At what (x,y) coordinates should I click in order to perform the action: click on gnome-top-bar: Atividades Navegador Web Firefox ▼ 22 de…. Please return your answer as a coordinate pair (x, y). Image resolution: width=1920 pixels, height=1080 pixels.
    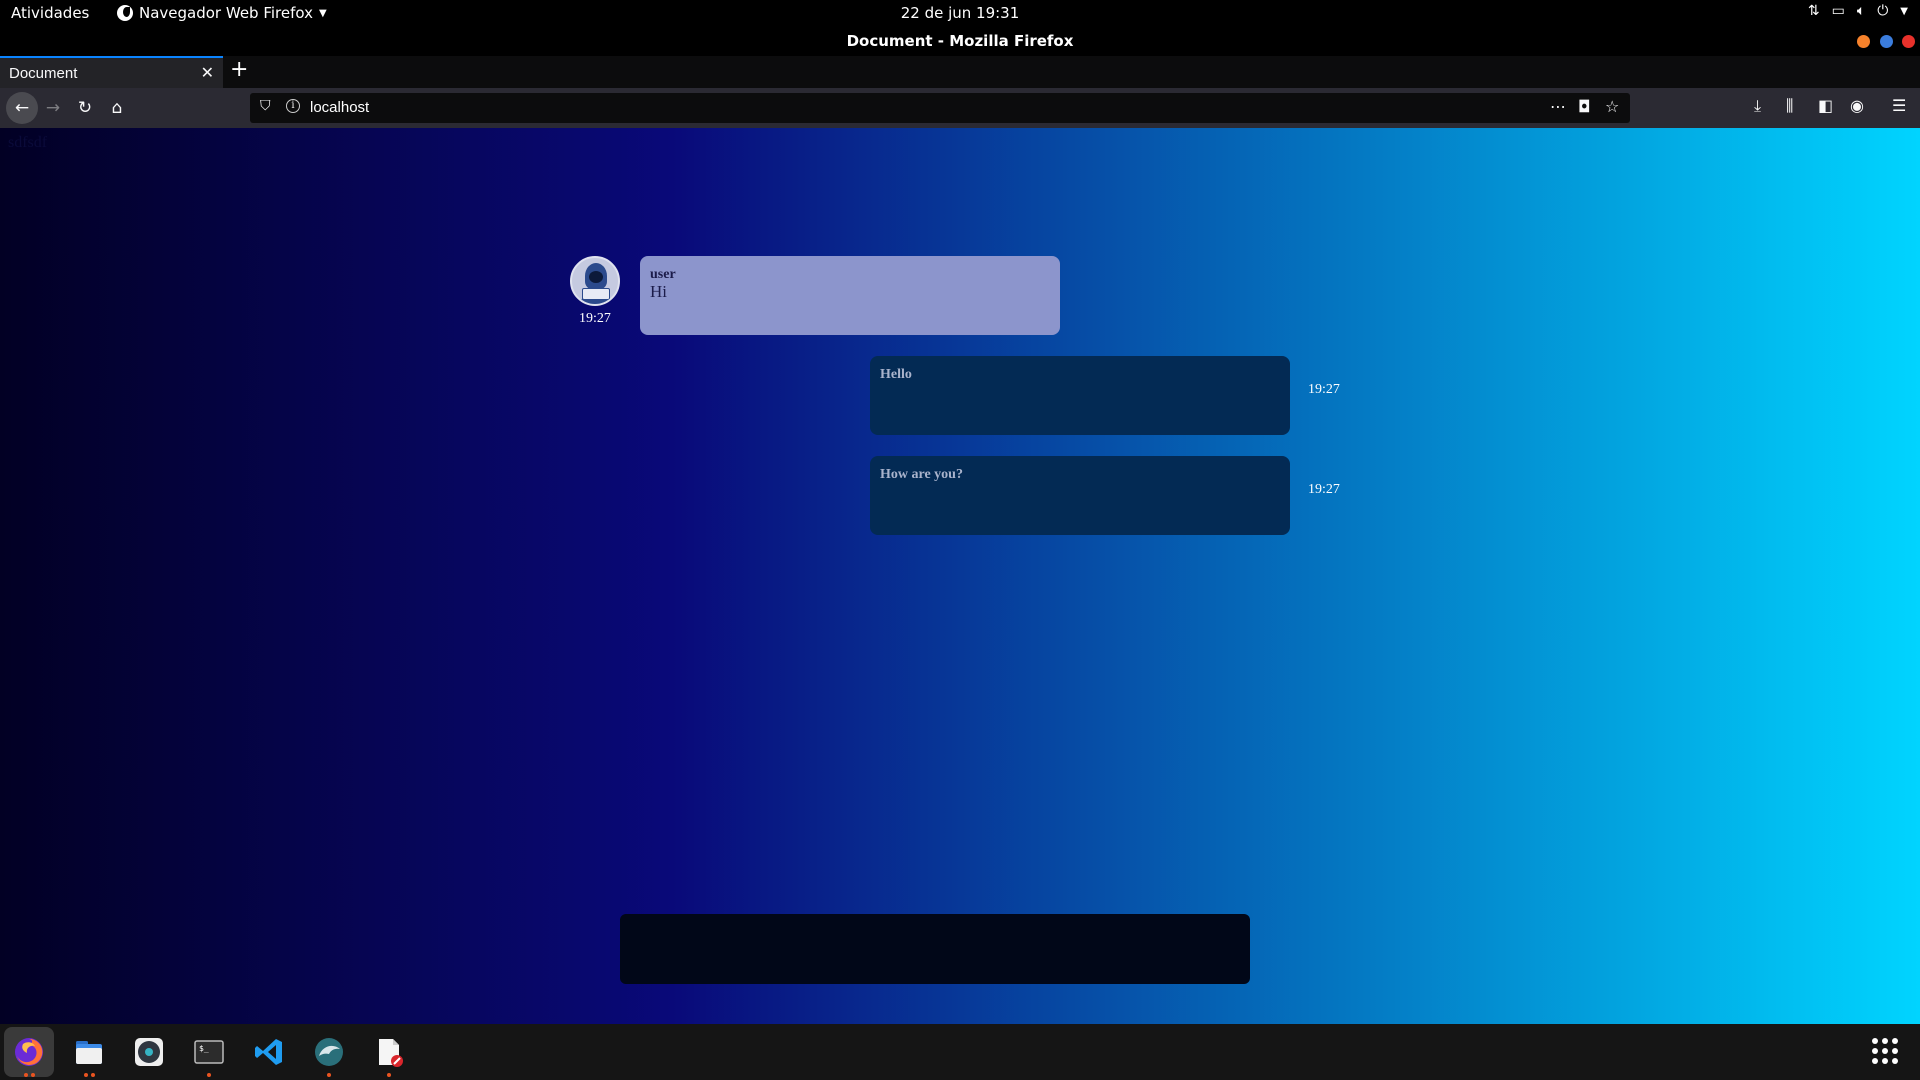
    Looking at the image, I should click on (960, 13).